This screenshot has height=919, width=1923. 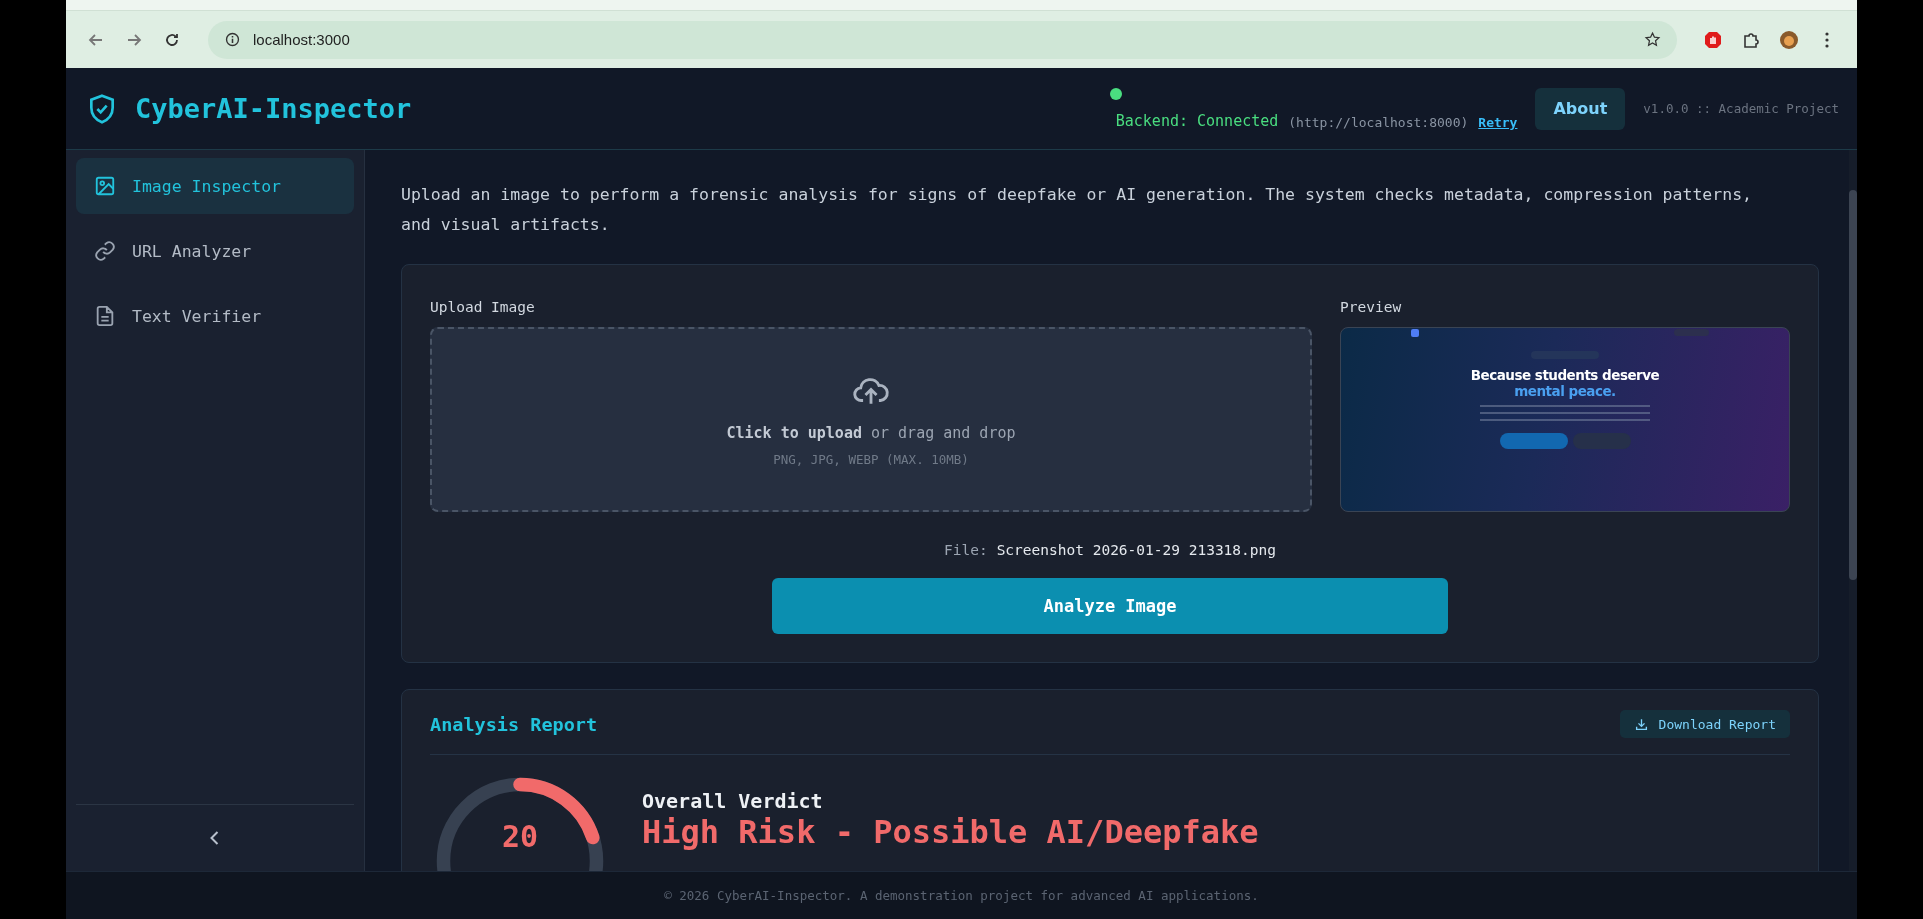 What do you see at coordinates (871, 419) in the screenshot?
I see `drop-zone: Click to upload or drag and drop PNG, JPG, WEBP (MAX. 10MB)` at bounding box center [871, 419].